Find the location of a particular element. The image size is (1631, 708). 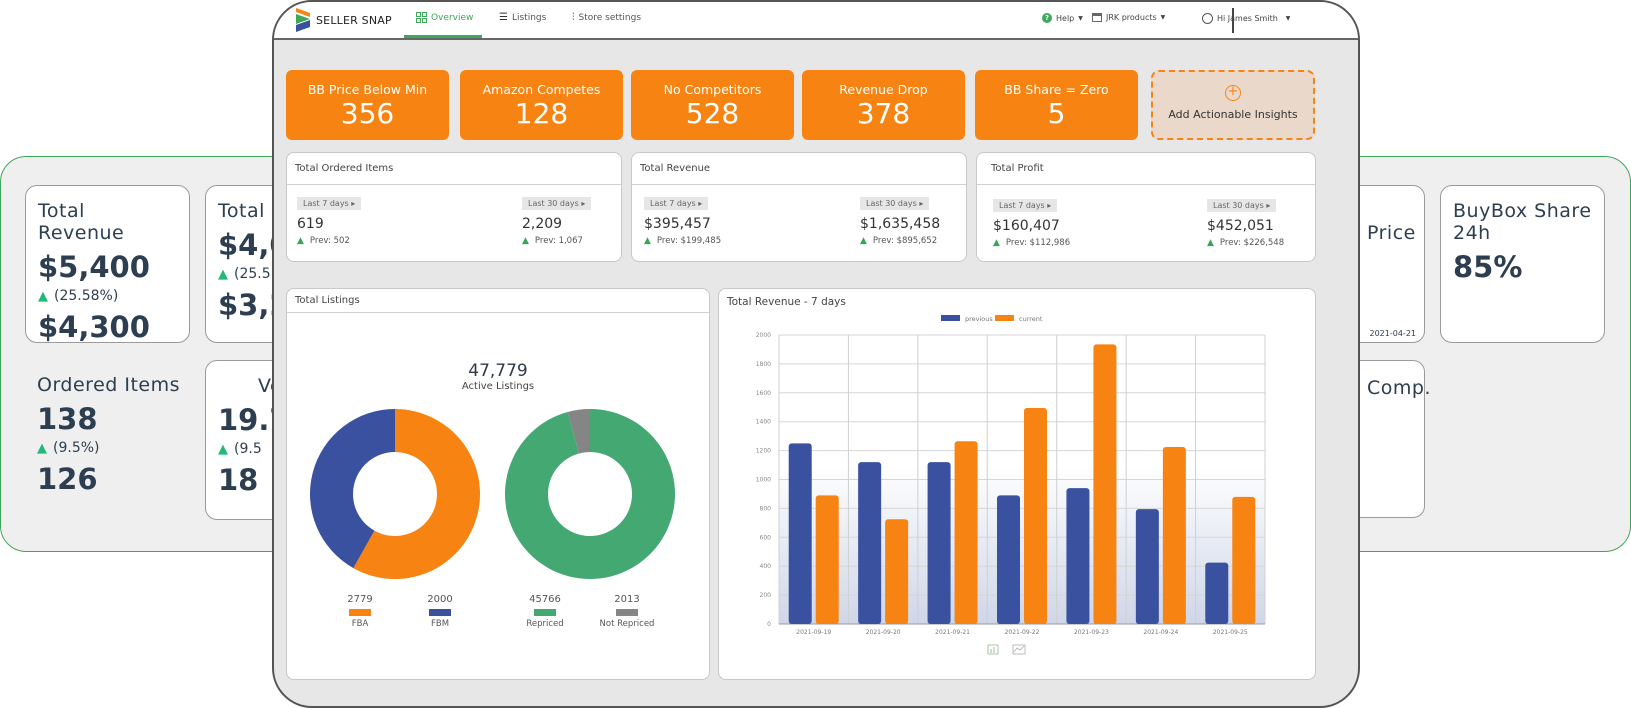

insight-tile-bb-price-below-min: BB Price Below Min 356 is located at coordinates (367, 105).